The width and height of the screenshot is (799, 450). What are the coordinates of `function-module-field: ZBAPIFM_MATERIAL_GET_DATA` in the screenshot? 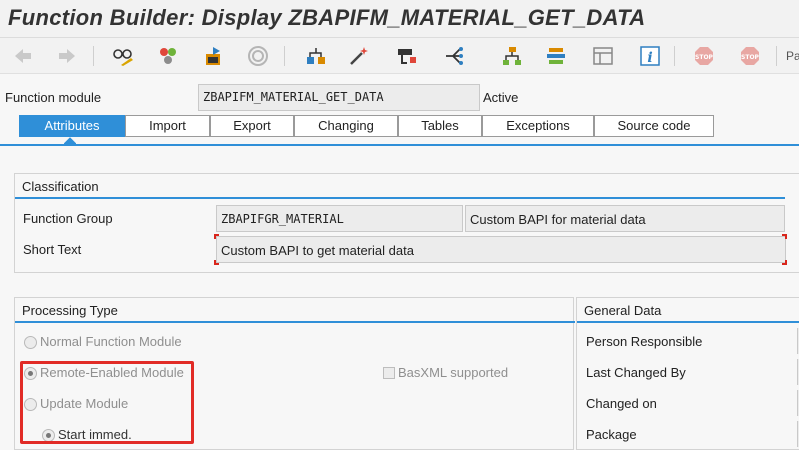 It's located at (339, 97).